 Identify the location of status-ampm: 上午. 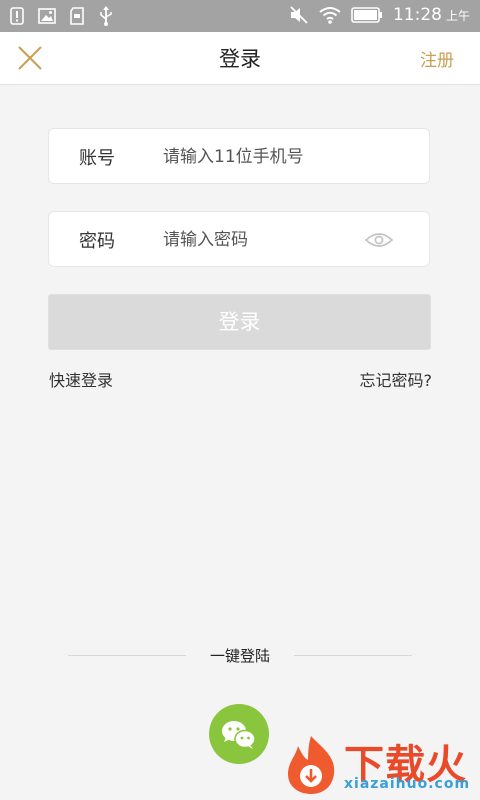
(457, 15).